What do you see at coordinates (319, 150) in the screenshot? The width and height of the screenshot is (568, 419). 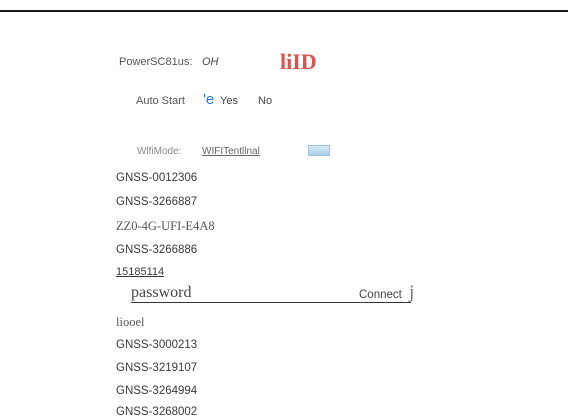 I see `wifi-mode-apply-button` at bounding box center [319, 150].